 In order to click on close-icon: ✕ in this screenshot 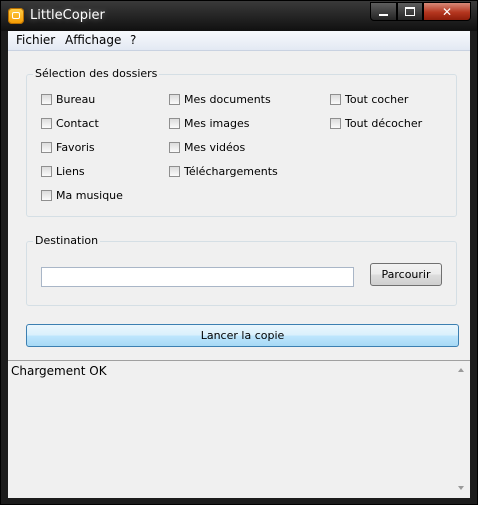, I will do `click(447, 11)`.